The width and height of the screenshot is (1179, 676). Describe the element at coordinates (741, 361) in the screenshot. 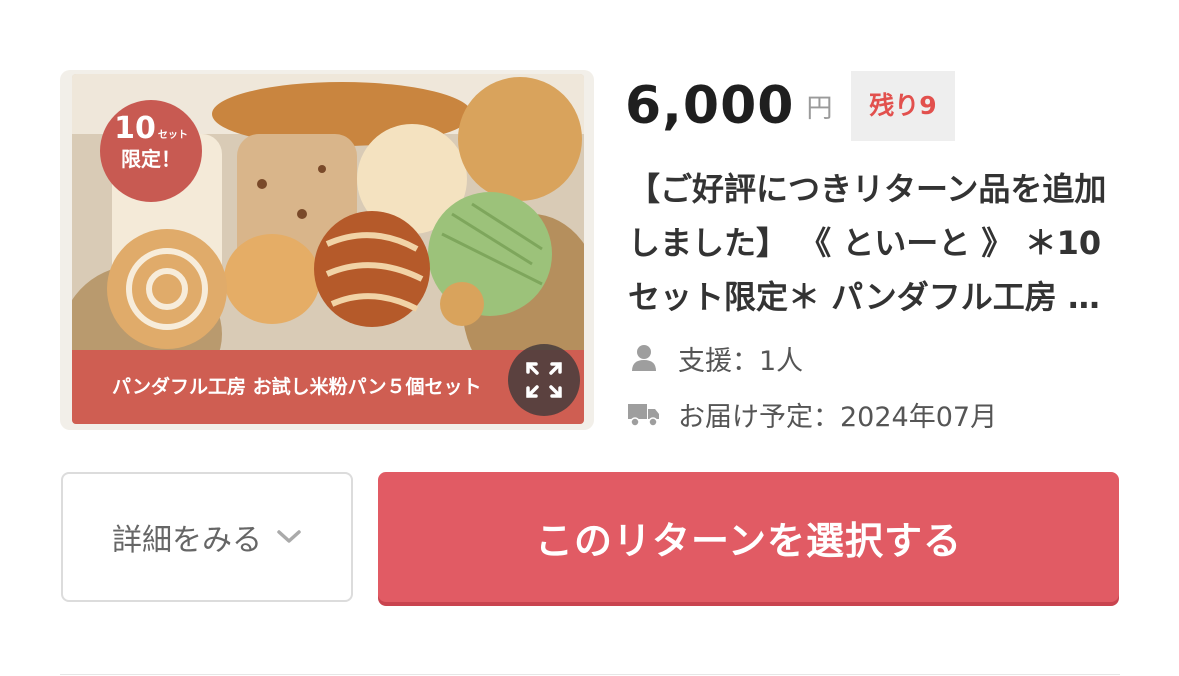

I see `supporters-text: 支援：1人` at that location.